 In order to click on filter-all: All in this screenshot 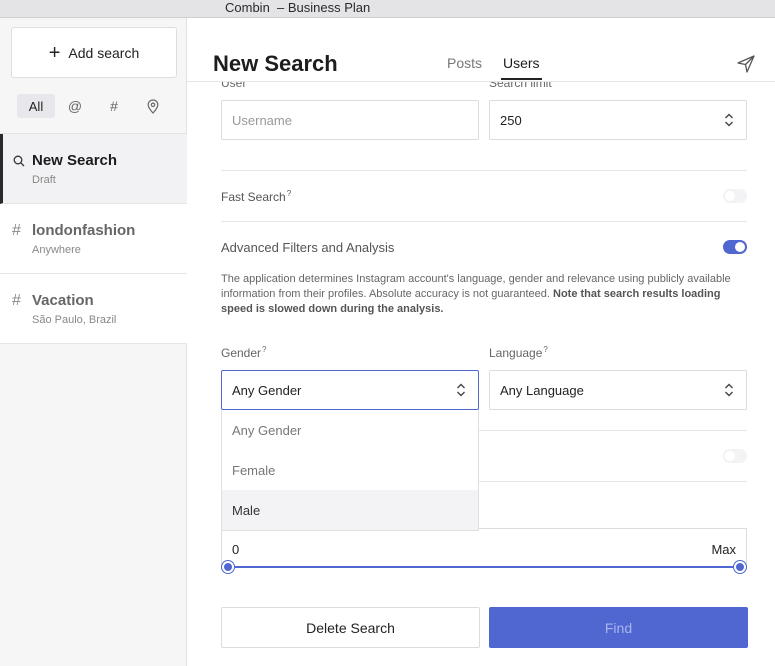, I will do `click(36, 106)`.